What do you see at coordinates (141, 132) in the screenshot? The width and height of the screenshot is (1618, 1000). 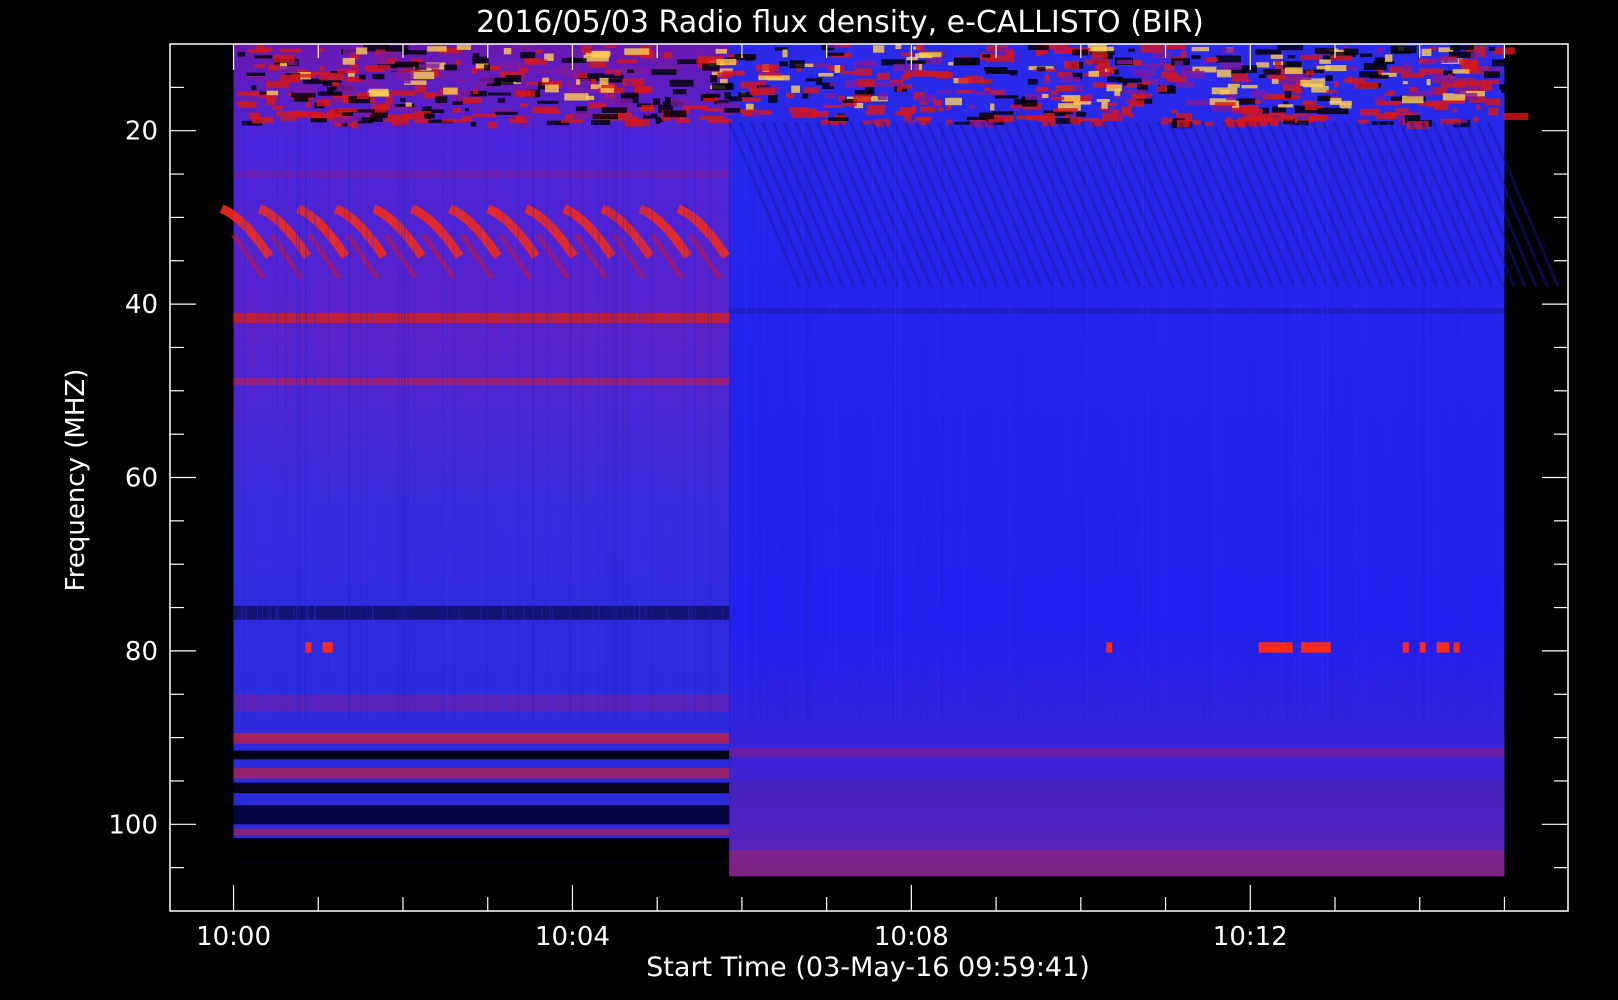 I see `y-tick-label: 20` at bounding box center [141, 132].